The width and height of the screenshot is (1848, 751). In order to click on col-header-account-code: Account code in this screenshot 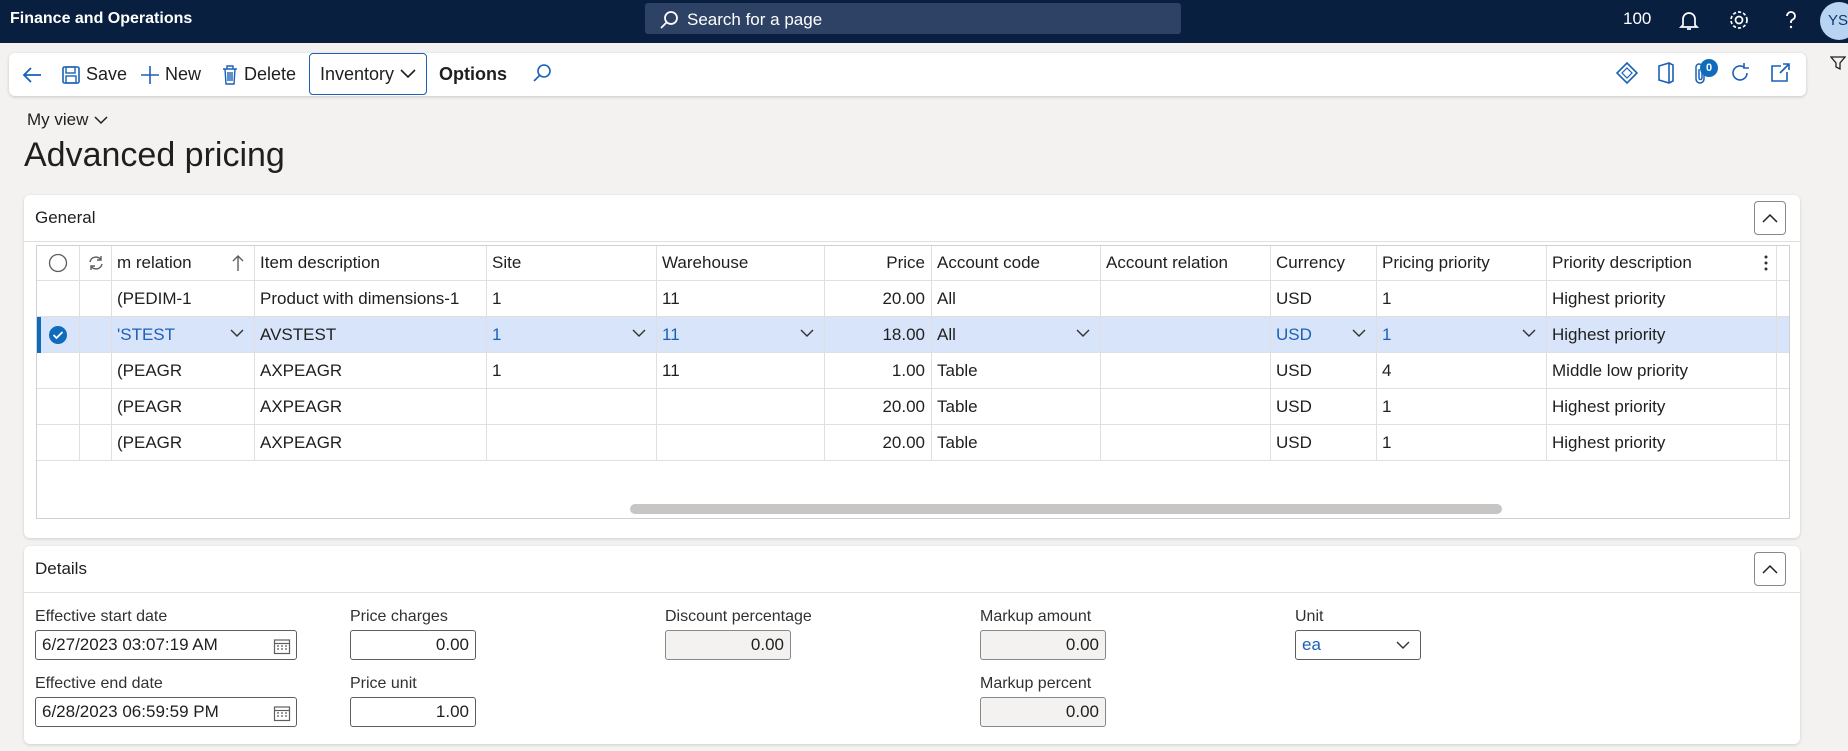, I will do `click(1016, 263)`.